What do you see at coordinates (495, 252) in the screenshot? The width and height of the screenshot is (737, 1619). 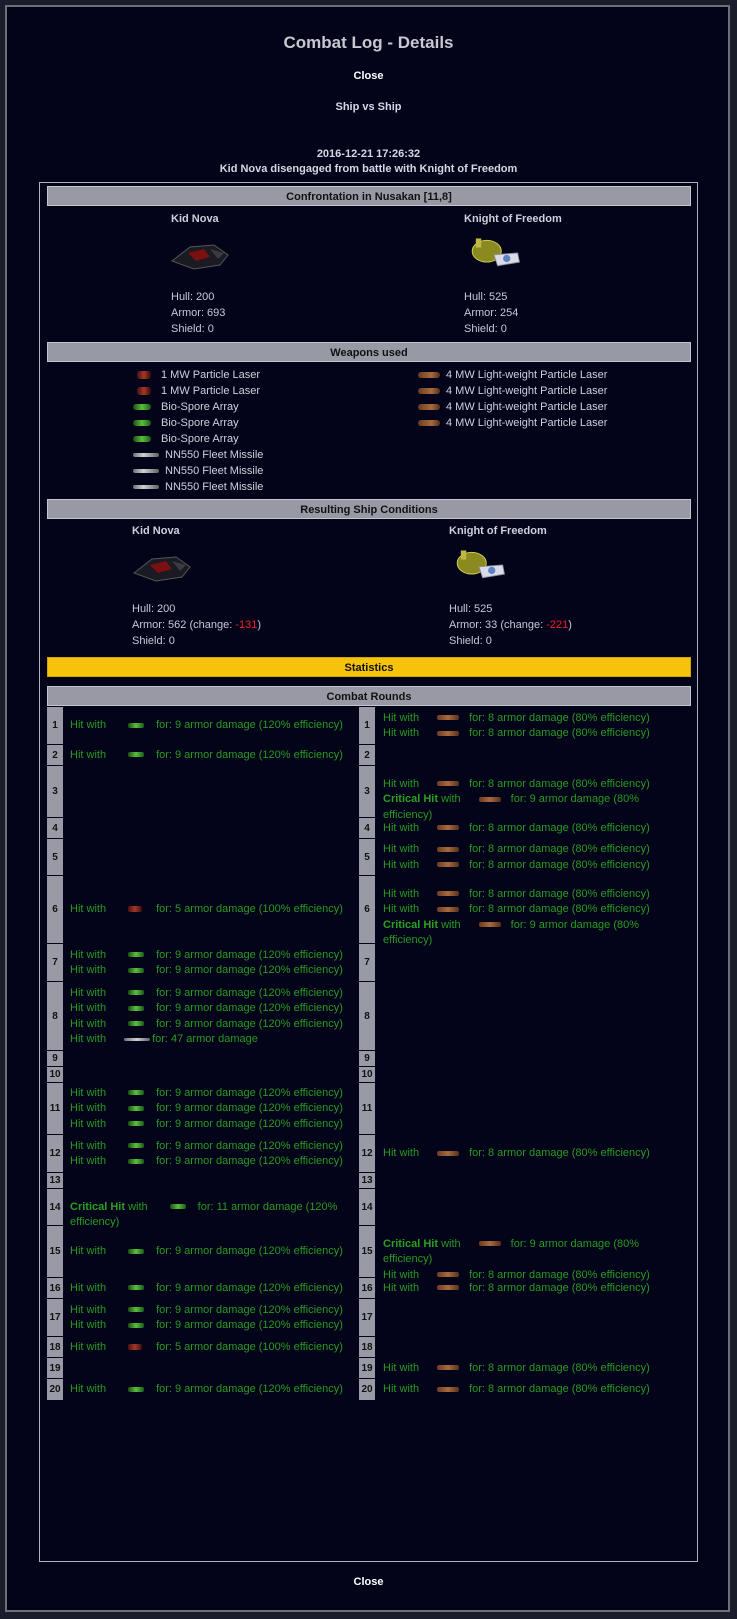 I see `defender-ship-icon` at bounding box center [495, 252].